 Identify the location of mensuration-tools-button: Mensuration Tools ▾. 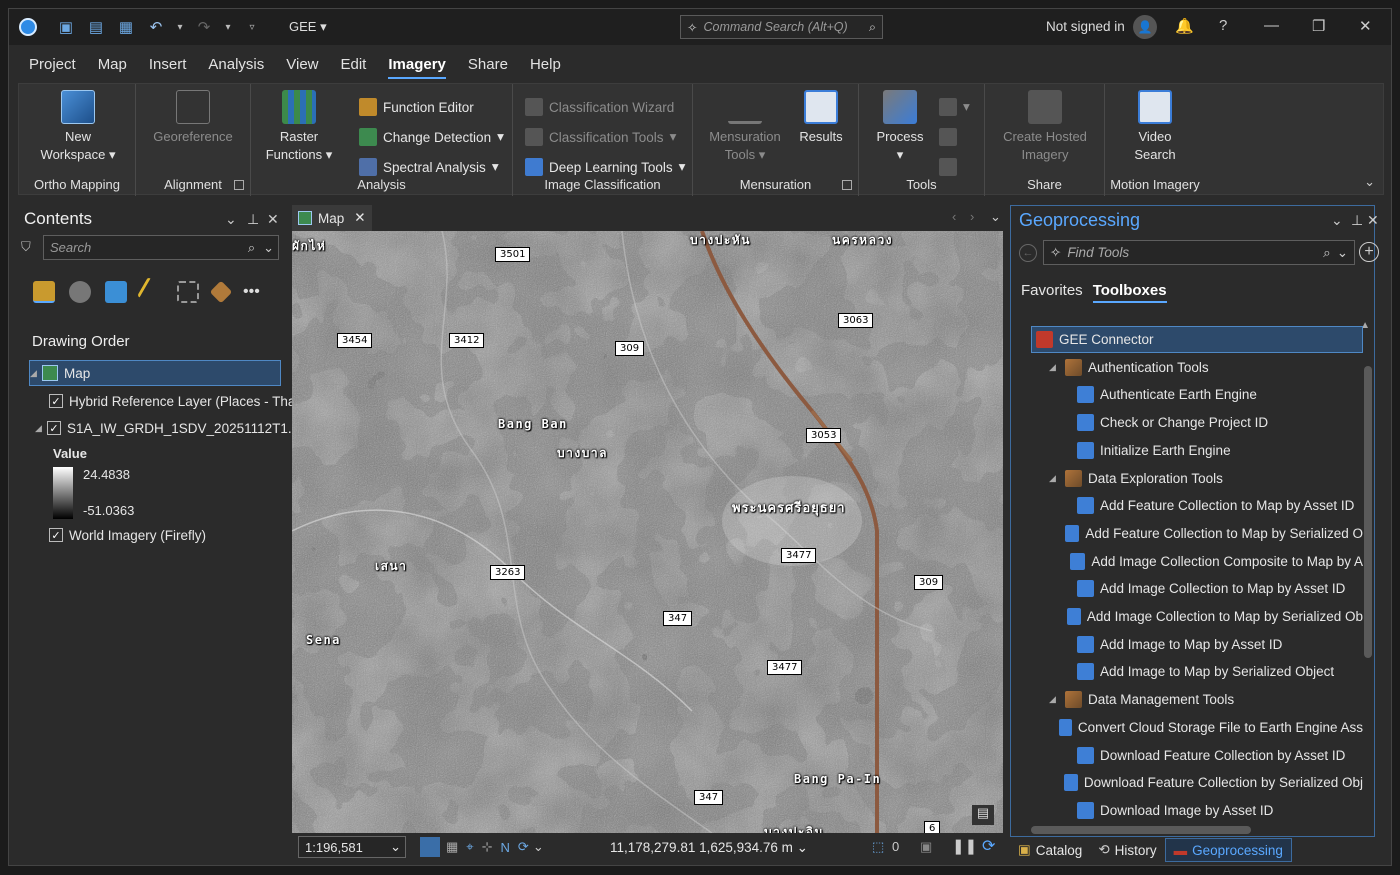
(745, 127).